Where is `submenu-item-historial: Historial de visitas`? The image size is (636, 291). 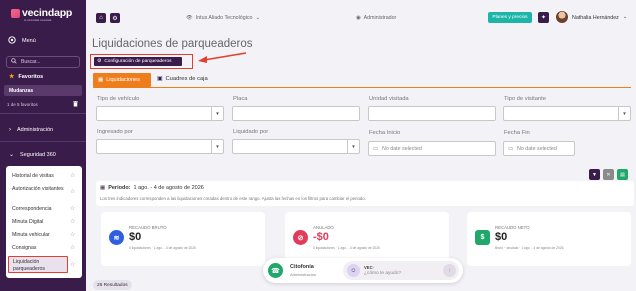 submenu-item-historial: Historial de visitas is located at coordinates (39, 176).